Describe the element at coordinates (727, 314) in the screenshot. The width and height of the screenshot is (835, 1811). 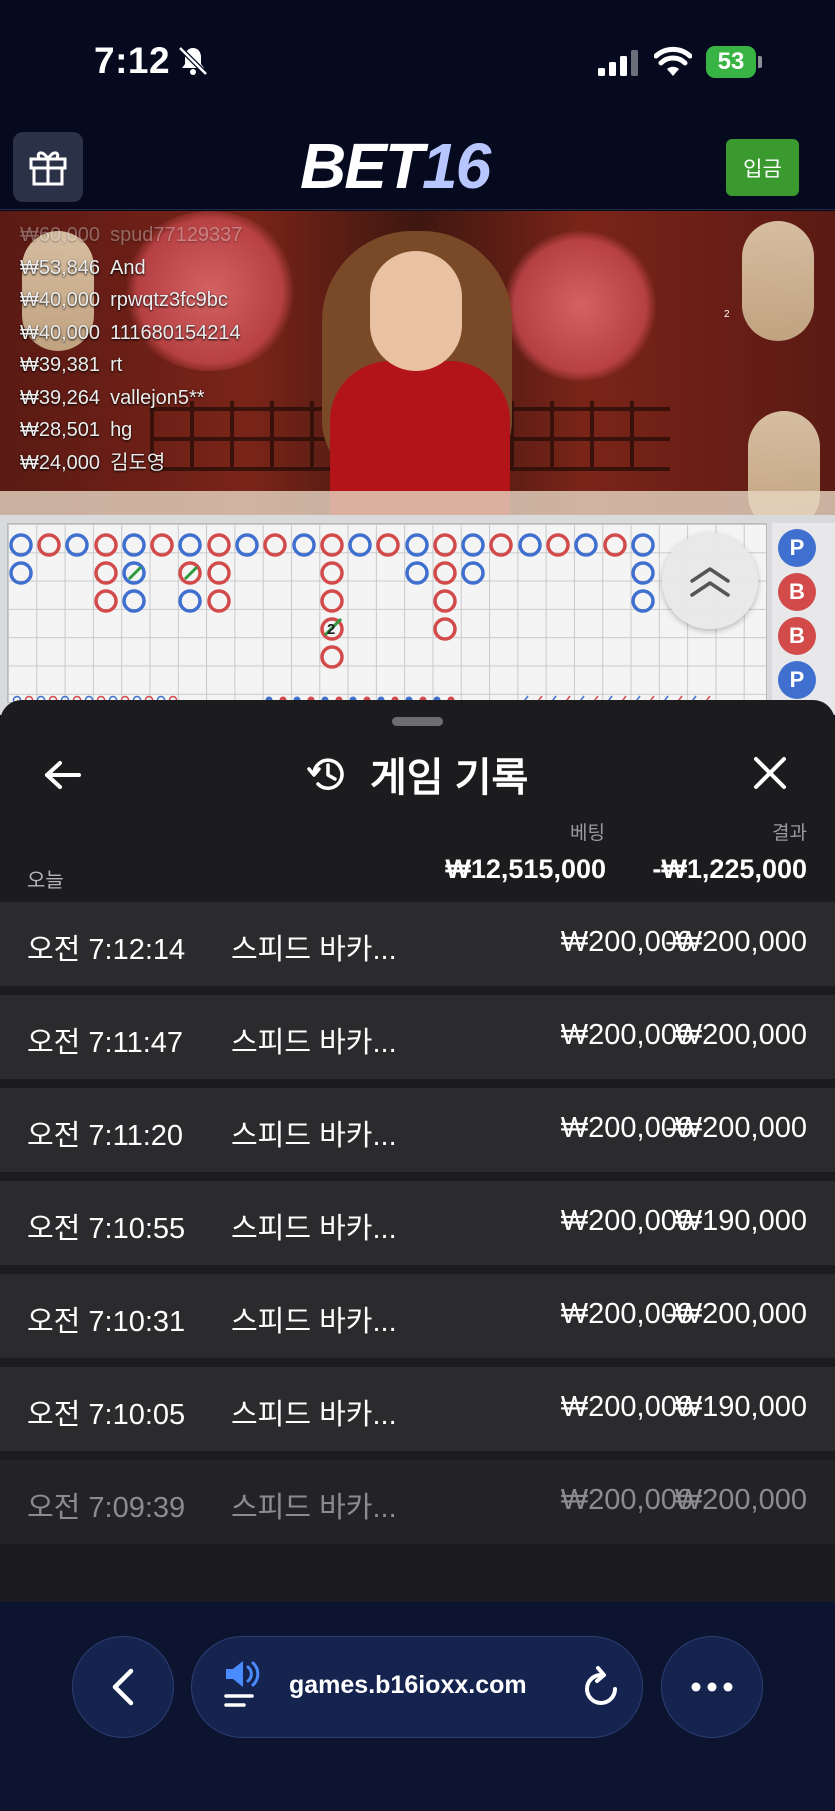
I see `overlay-number: 2` at that location.